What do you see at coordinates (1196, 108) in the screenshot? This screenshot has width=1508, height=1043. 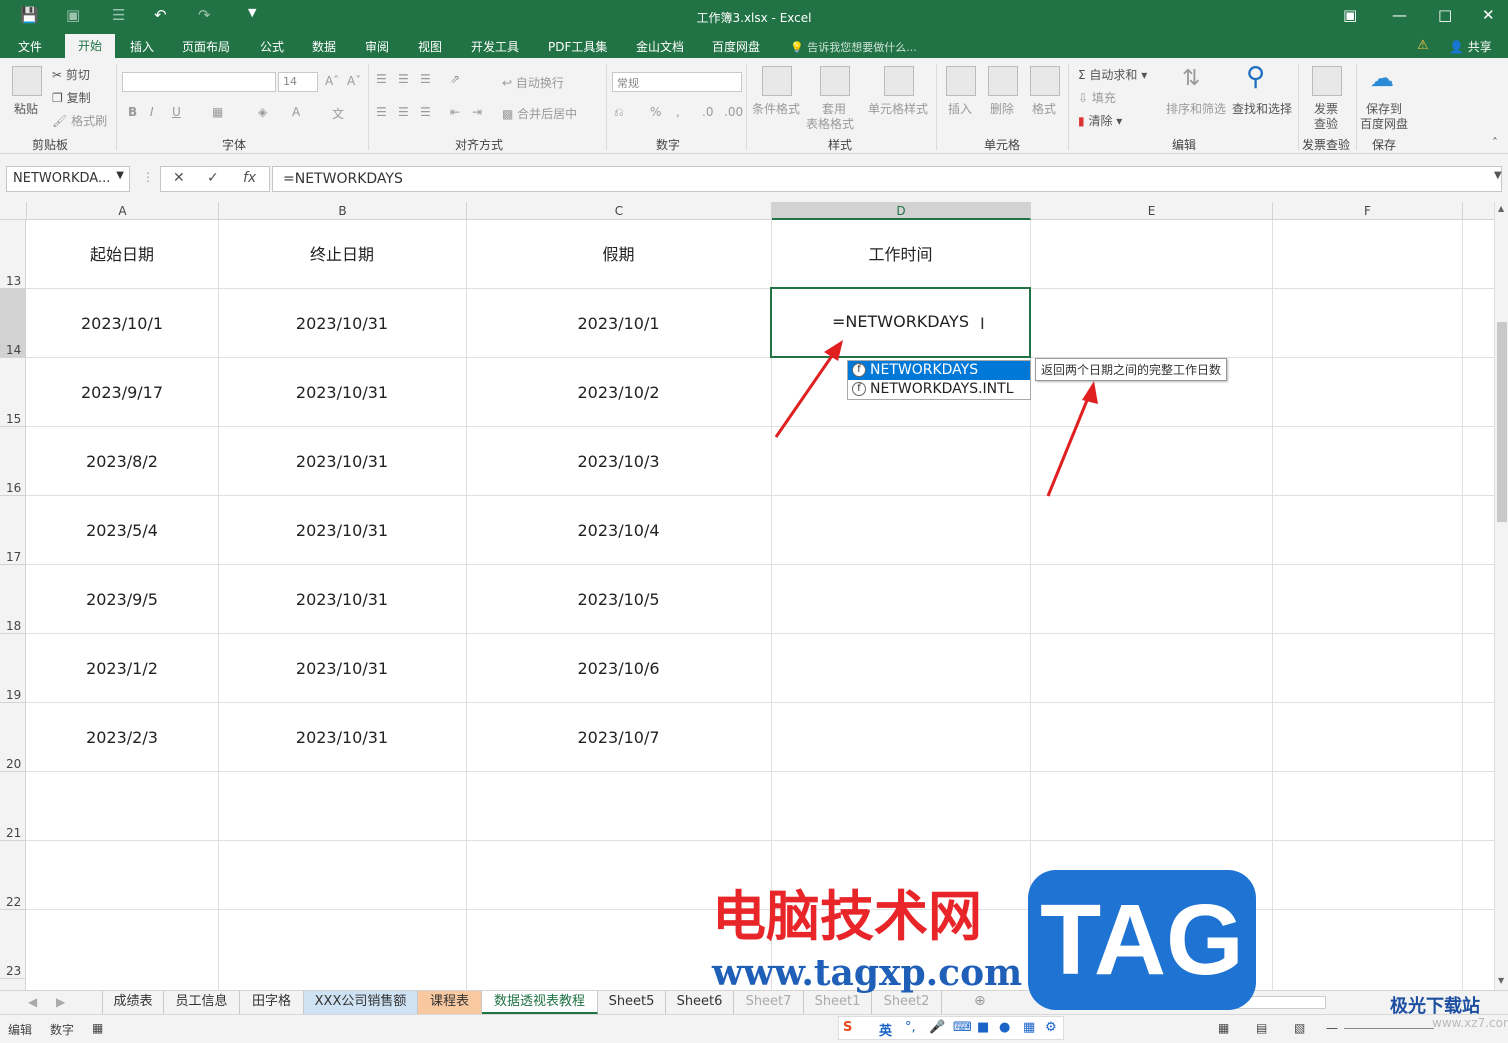 I see `sort-filter-button: 排序和筛选` at bounding box center [1196, 108].